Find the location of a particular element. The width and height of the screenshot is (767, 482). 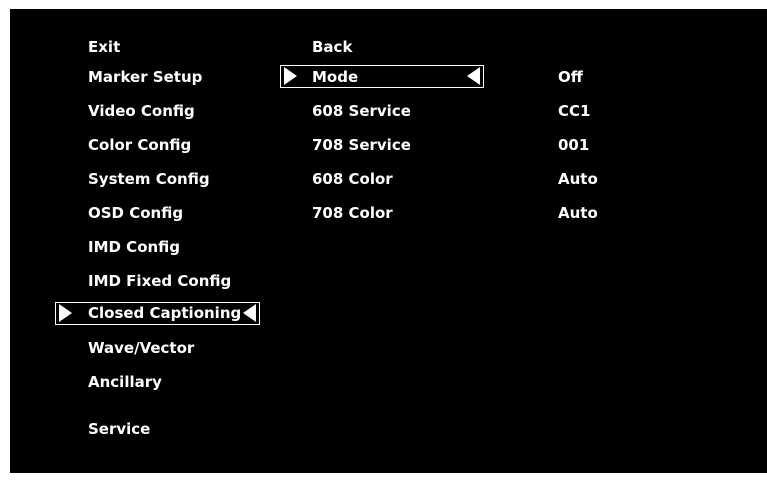

menu-item-imd-fixed-config: IMD Fixed Config is located at coordinates (159, 281).